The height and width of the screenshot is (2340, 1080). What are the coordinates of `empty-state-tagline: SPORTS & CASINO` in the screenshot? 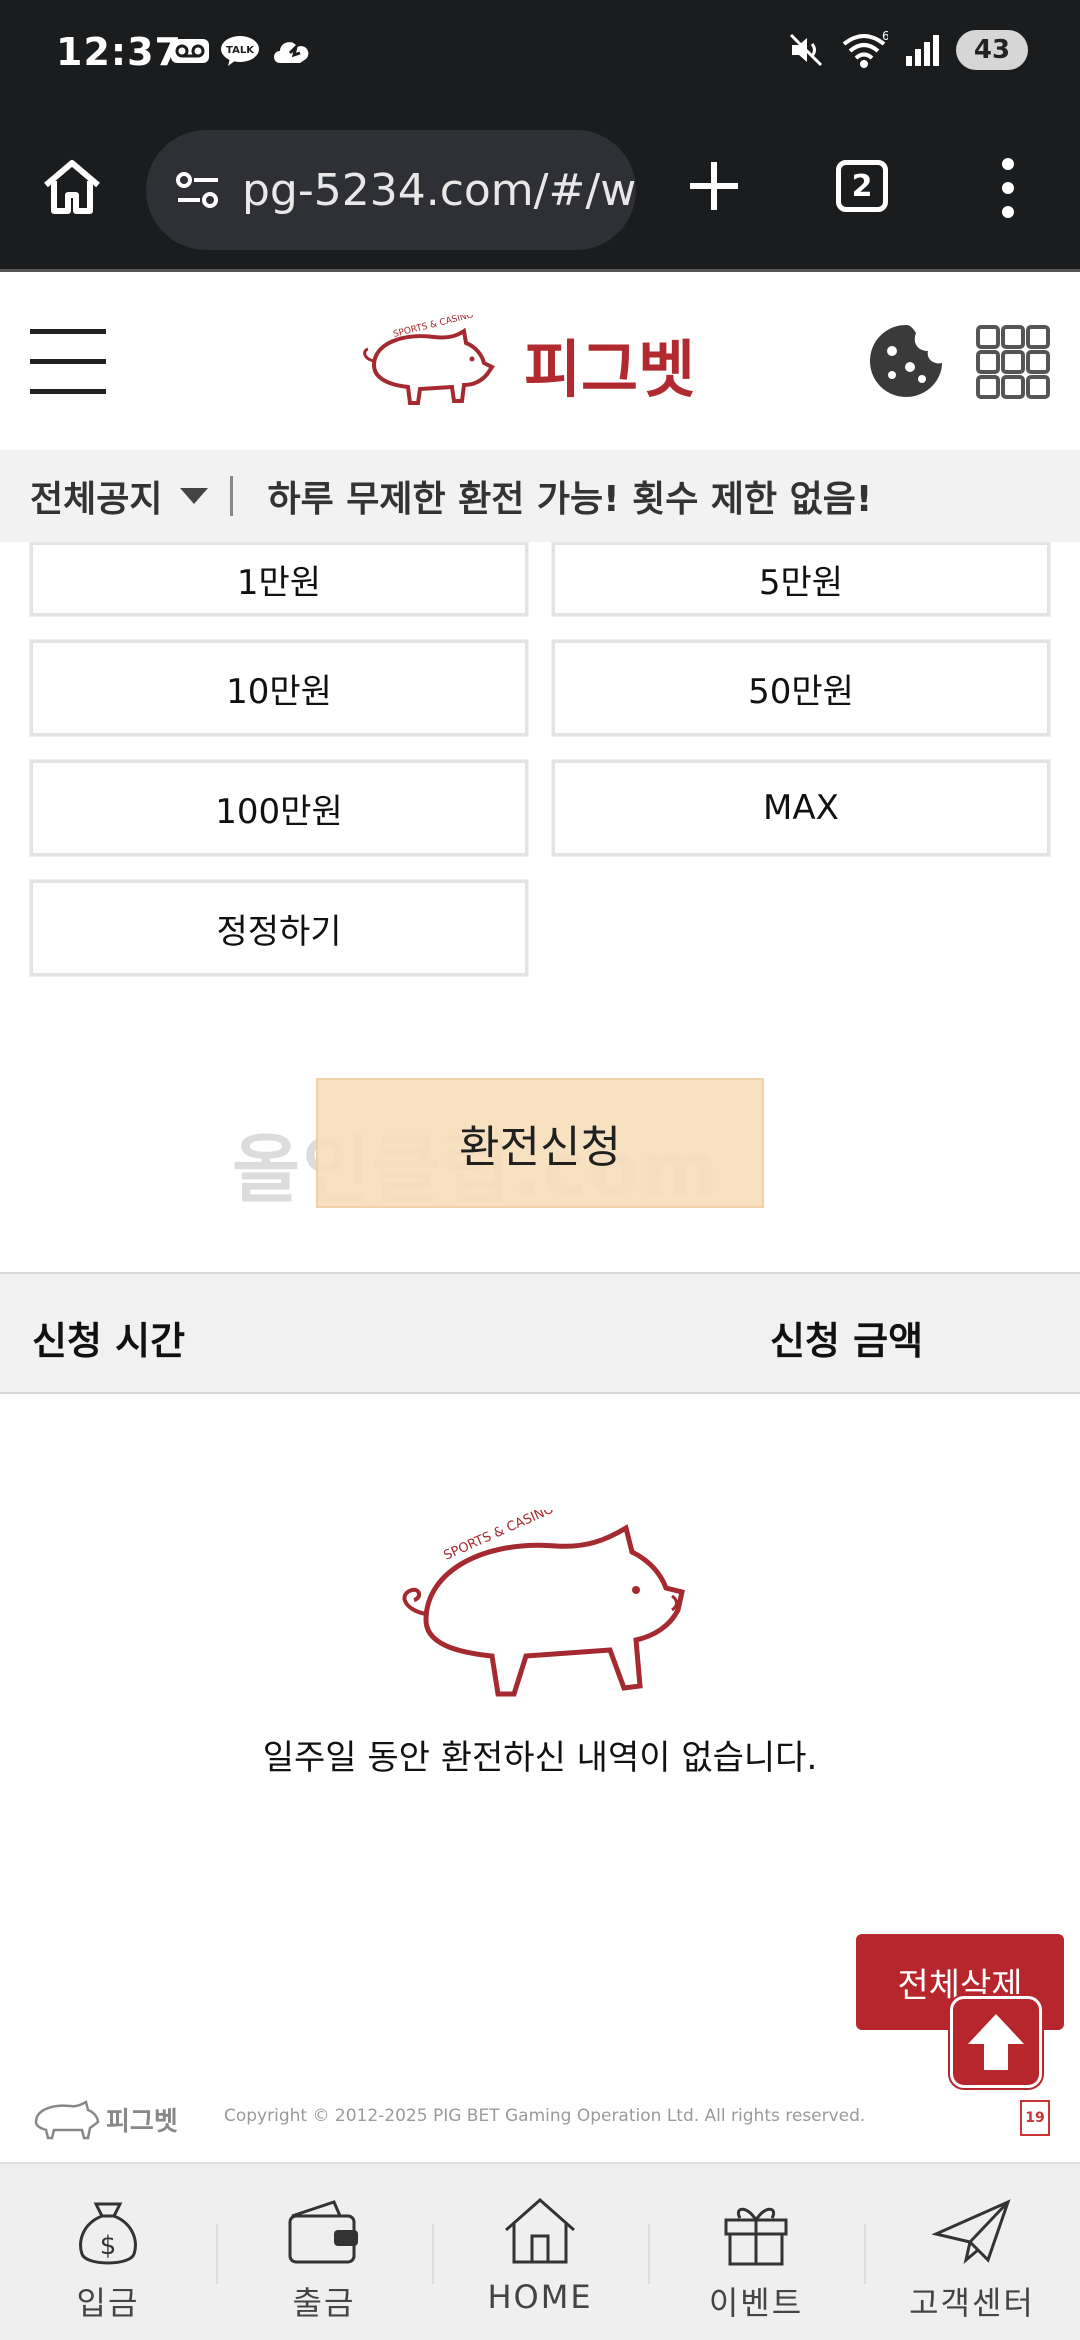 It's located at (499, 1537).